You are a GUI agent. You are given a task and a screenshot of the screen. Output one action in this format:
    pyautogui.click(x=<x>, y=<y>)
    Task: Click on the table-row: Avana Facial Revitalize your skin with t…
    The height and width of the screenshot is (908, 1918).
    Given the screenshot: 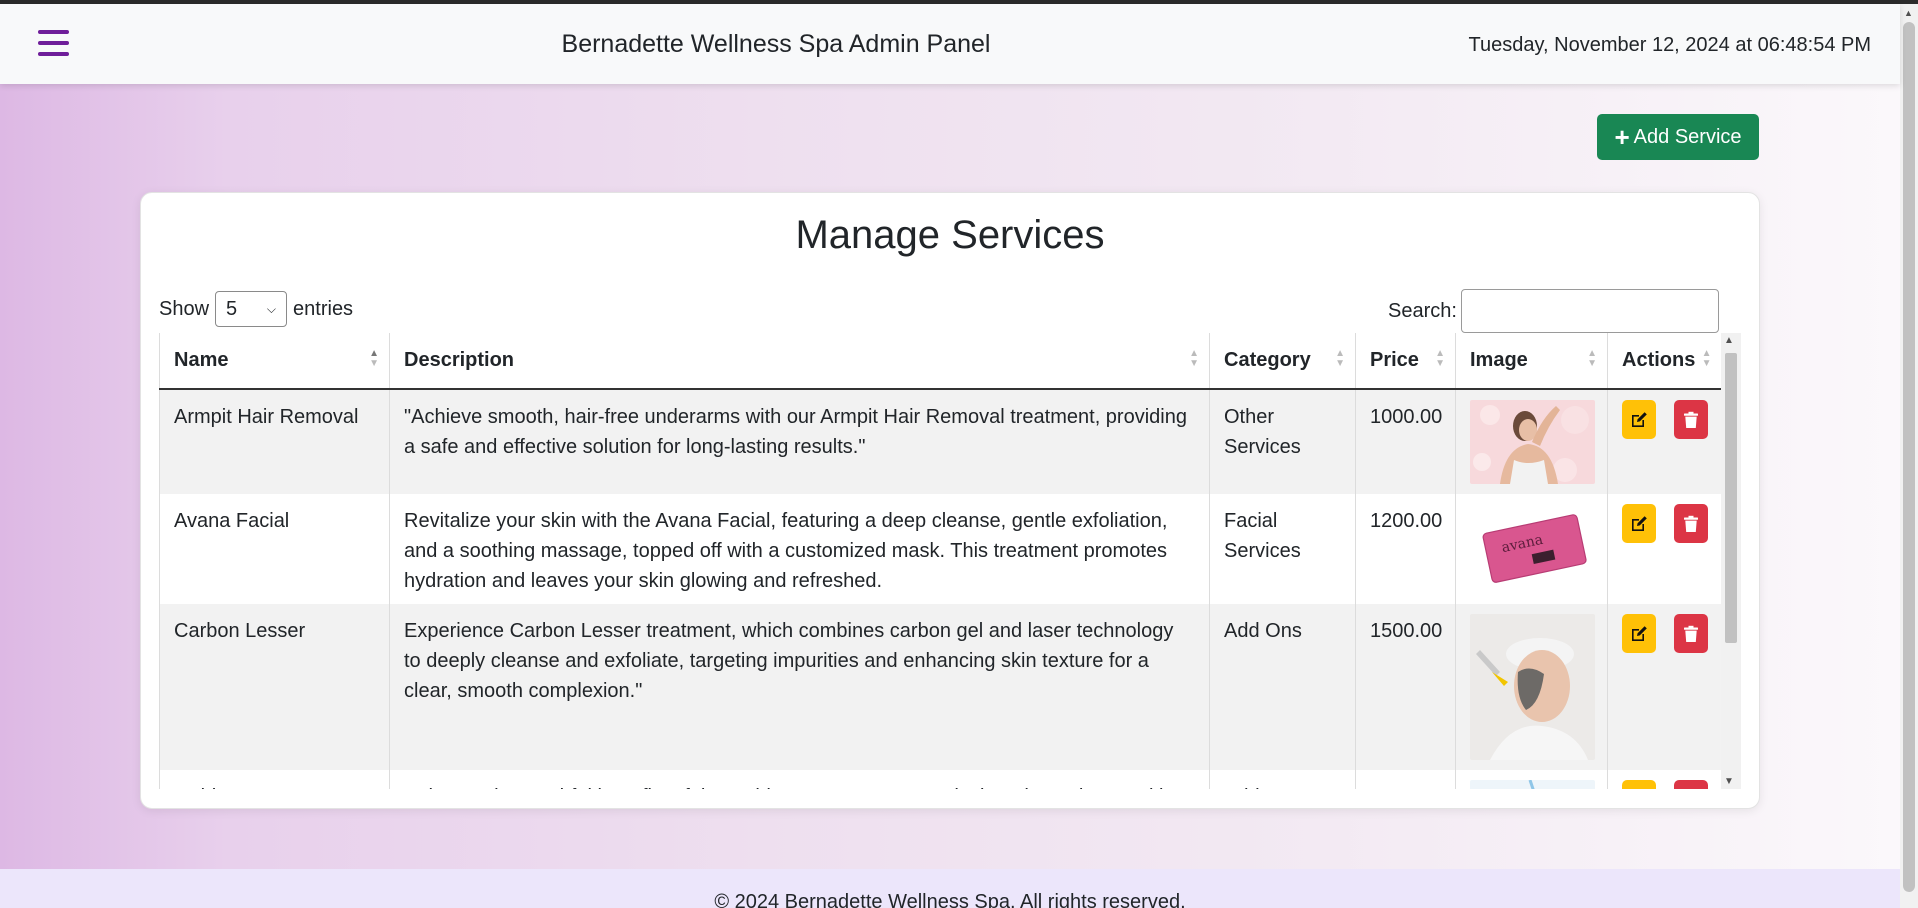 What is the action you would take?
    pyautogui.click(x=940, y=549)
    